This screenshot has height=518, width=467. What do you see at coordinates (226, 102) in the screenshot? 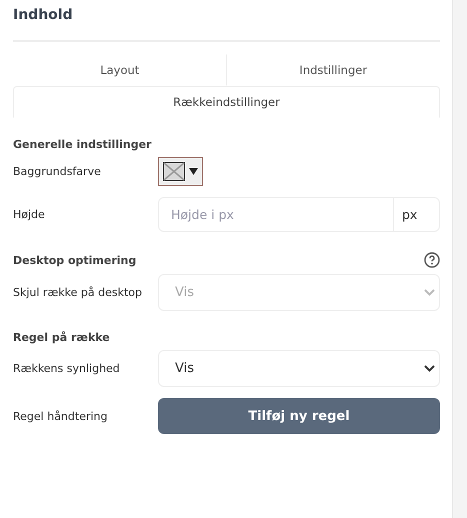
I see `tab: Rækkeindstillinger` at bounding box center [226, 102].